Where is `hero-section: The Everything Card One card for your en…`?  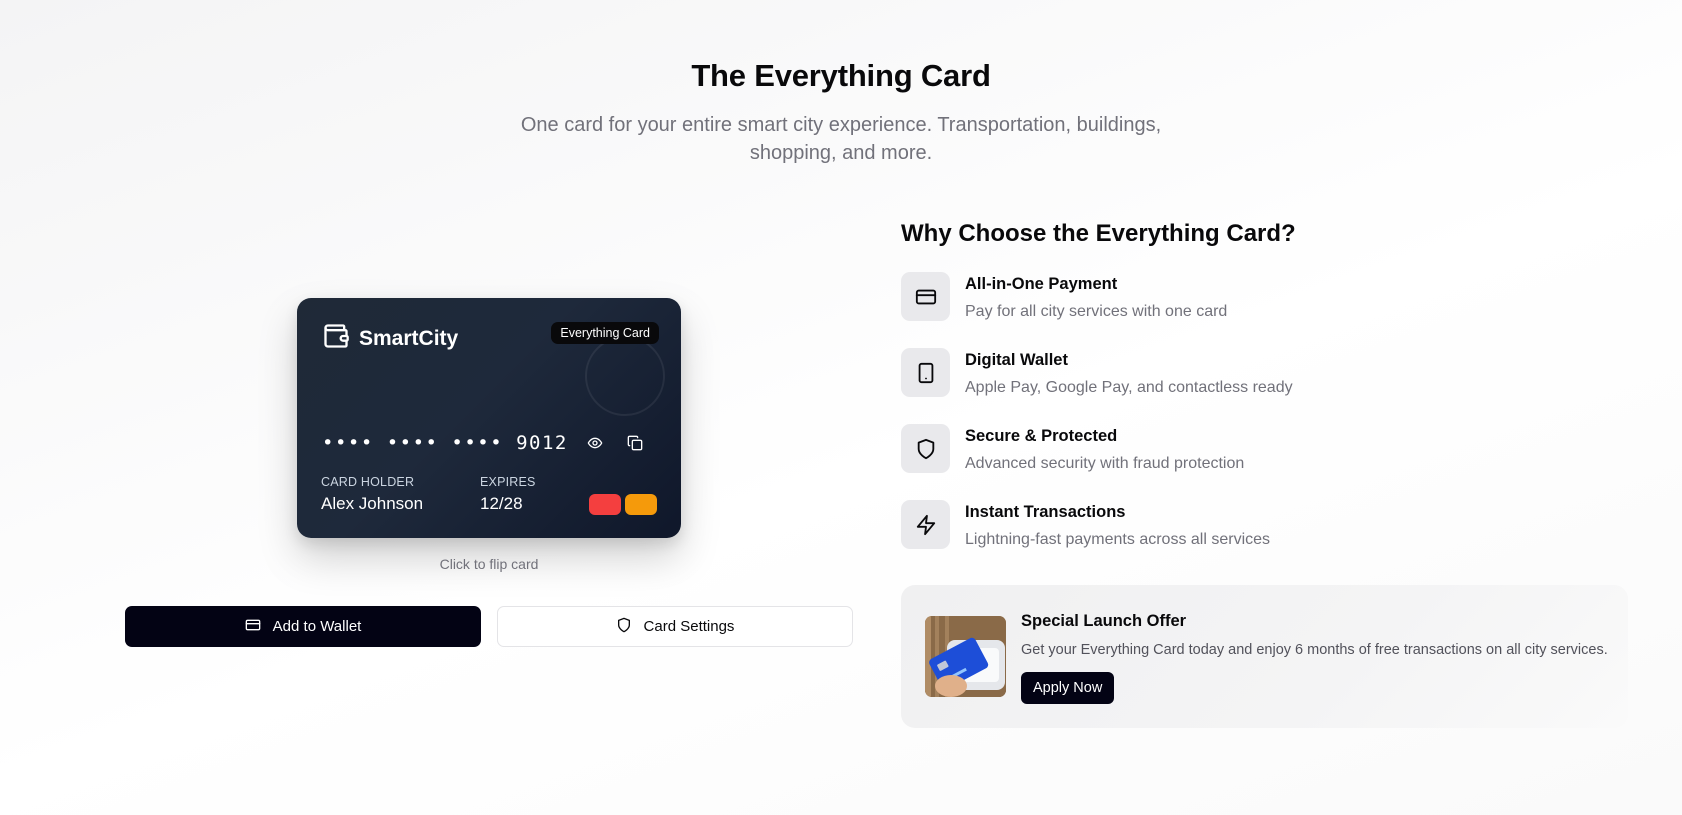
hero-section: The Everything Card One card for your en… is located at coordinates (841, 112).